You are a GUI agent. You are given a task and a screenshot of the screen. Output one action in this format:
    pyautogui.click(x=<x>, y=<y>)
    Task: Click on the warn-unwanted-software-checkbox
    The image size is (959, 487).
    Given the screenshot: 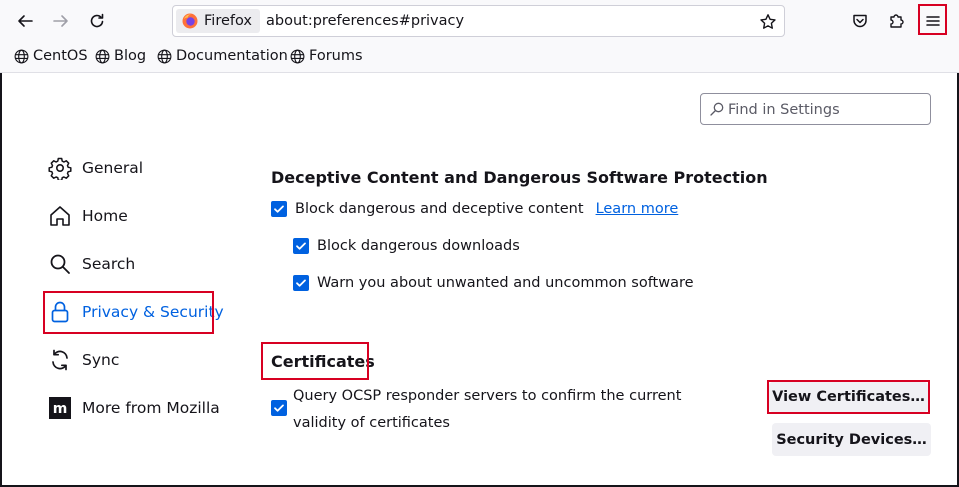 What is the action you would take?
    pyautogui.click(x=301, y=283)
    